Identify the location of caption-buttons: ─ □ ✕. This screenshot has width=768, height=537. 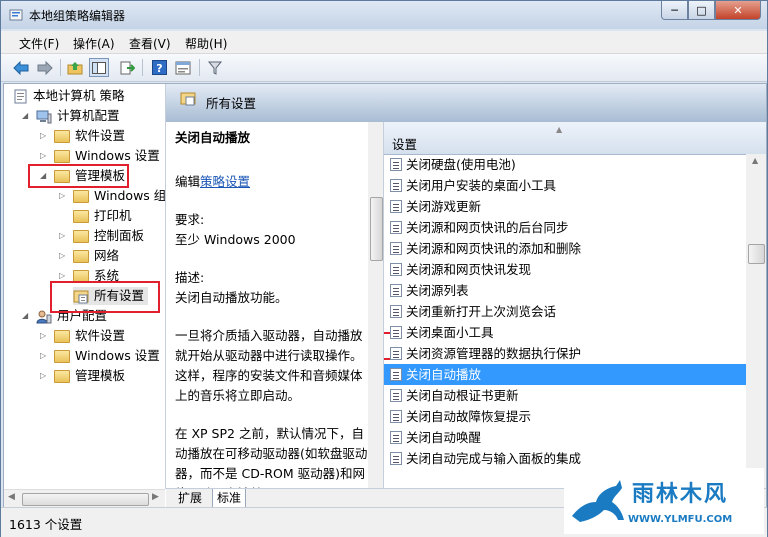
(711, 11).